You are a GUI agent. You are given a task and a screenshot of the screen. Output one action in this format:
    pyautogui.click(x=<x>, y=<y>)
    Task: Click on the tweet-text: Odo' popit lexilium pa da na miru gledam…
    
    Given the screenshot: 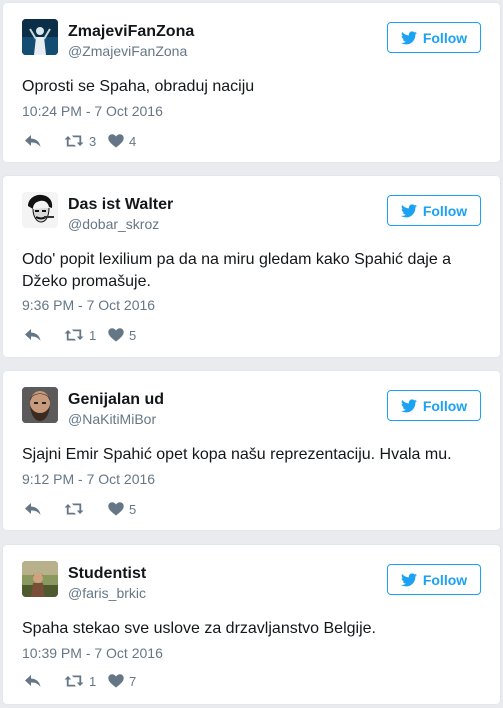 What is the action you would take?
    pyautogui.click(x=237, y=270)
    